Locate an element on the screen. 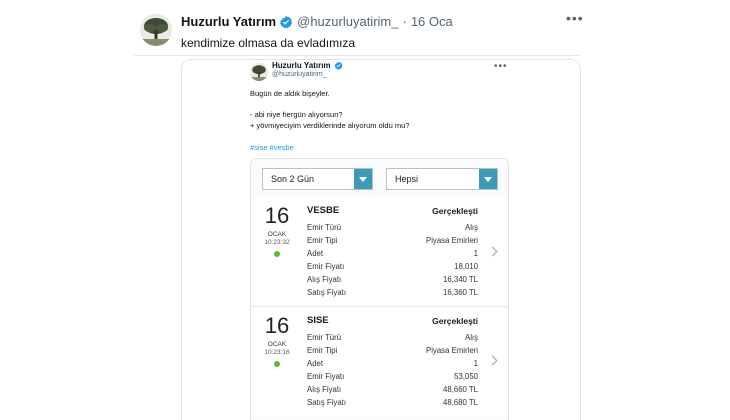 This screenshot has width=730, height=420. display-name: Huzurlu Yatırım is located at coordinates (228, 21).